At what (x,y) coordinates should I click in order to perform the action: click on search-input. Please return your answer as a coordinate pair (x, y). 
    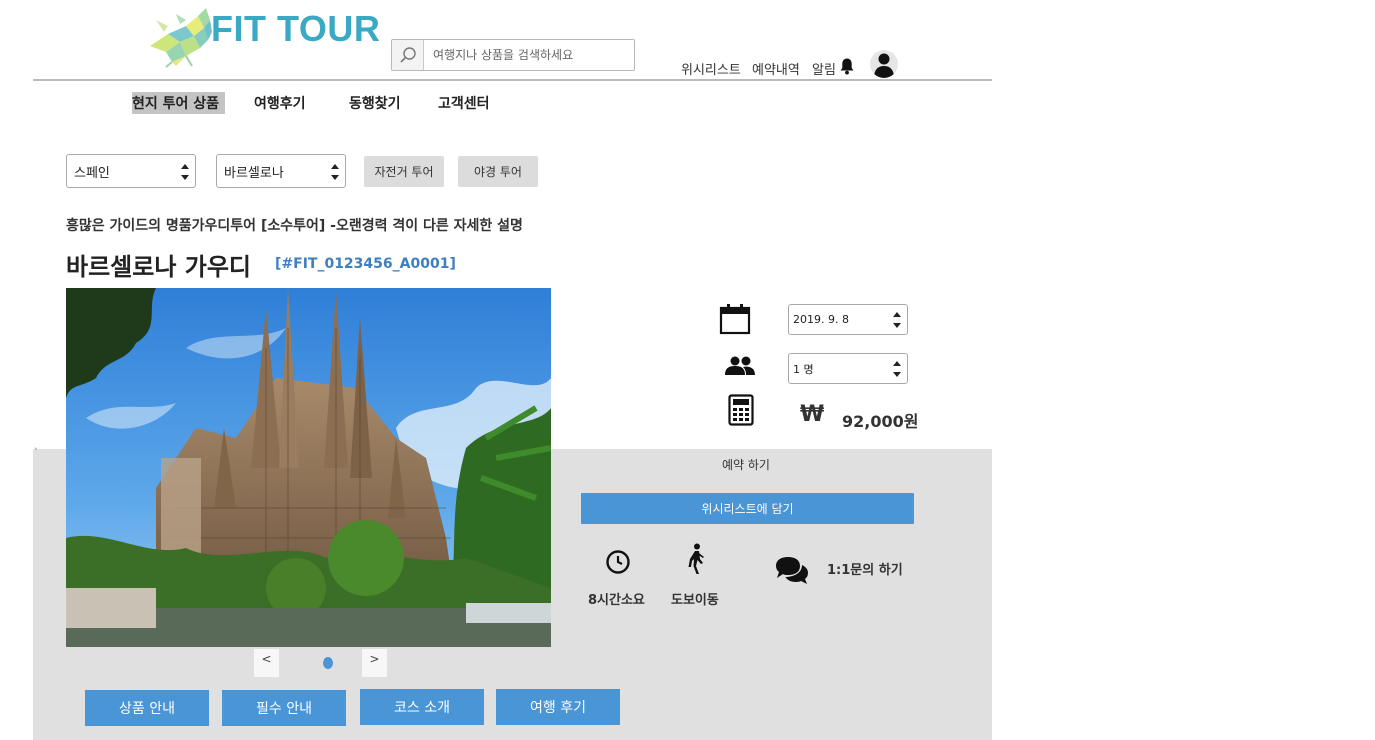
    Looking at the image, I should click on (529, 55).